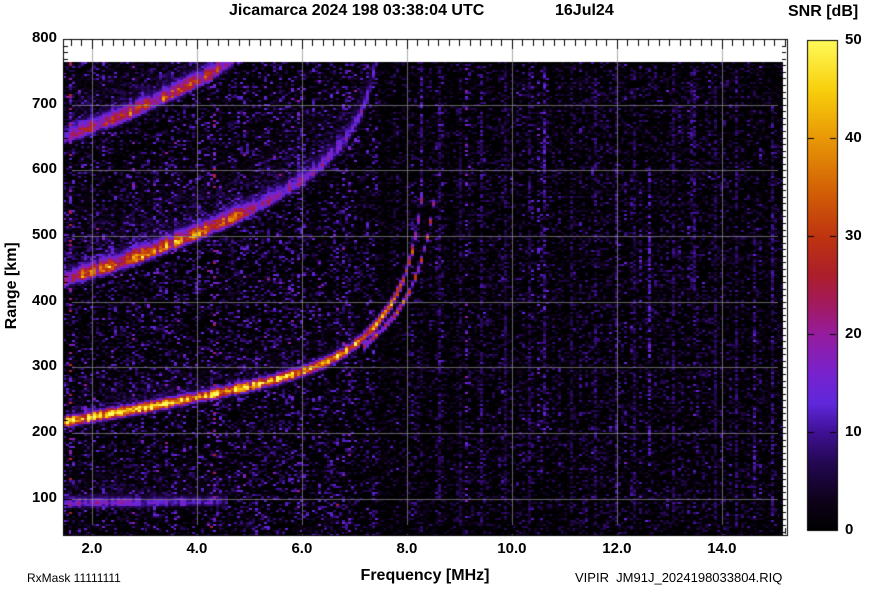  What do you see at coordinates (853, 431) in the screenshot?
I see `colorbar-tick-label: 10` at bounding box center [853, 431].